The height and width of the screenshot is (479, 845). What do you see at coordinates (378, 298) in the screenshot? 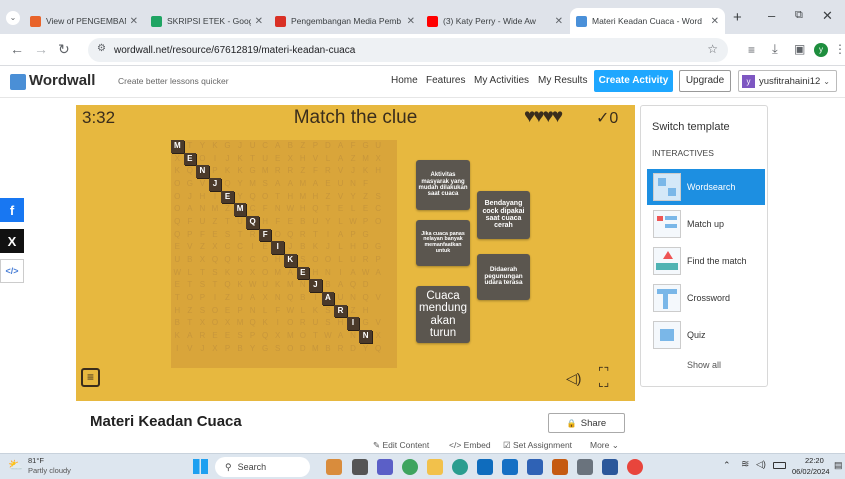
I see `grid-letter: V` at bounding box center [378, 298].